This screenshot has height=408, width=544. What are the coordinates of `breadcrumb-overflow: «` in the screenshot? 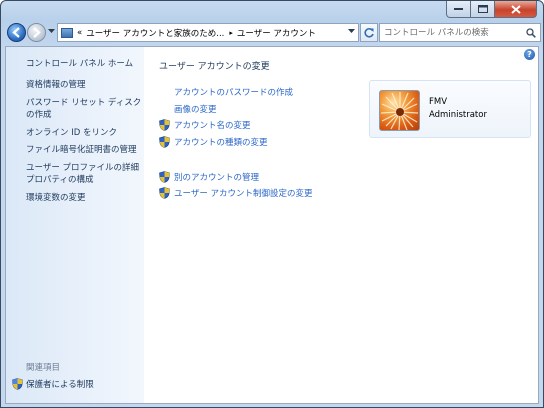 It's located at (79, 33).